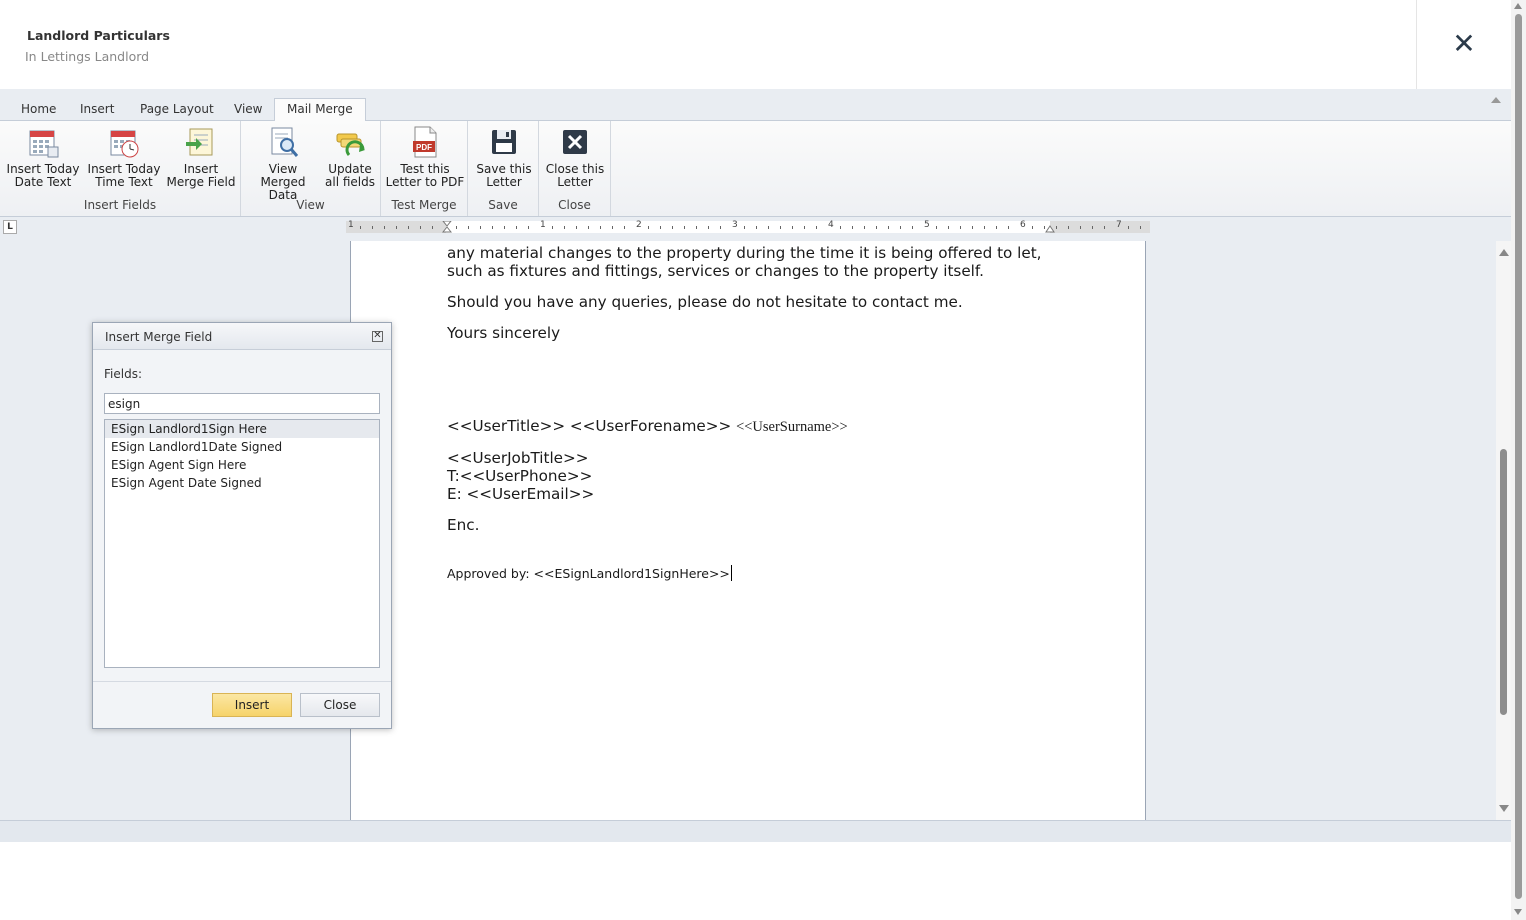 This screenshot has width=1526, height=920. I want to click on test-letter-to-pdf-button: PDF Test this Letter to PDF, so click(425, 157).